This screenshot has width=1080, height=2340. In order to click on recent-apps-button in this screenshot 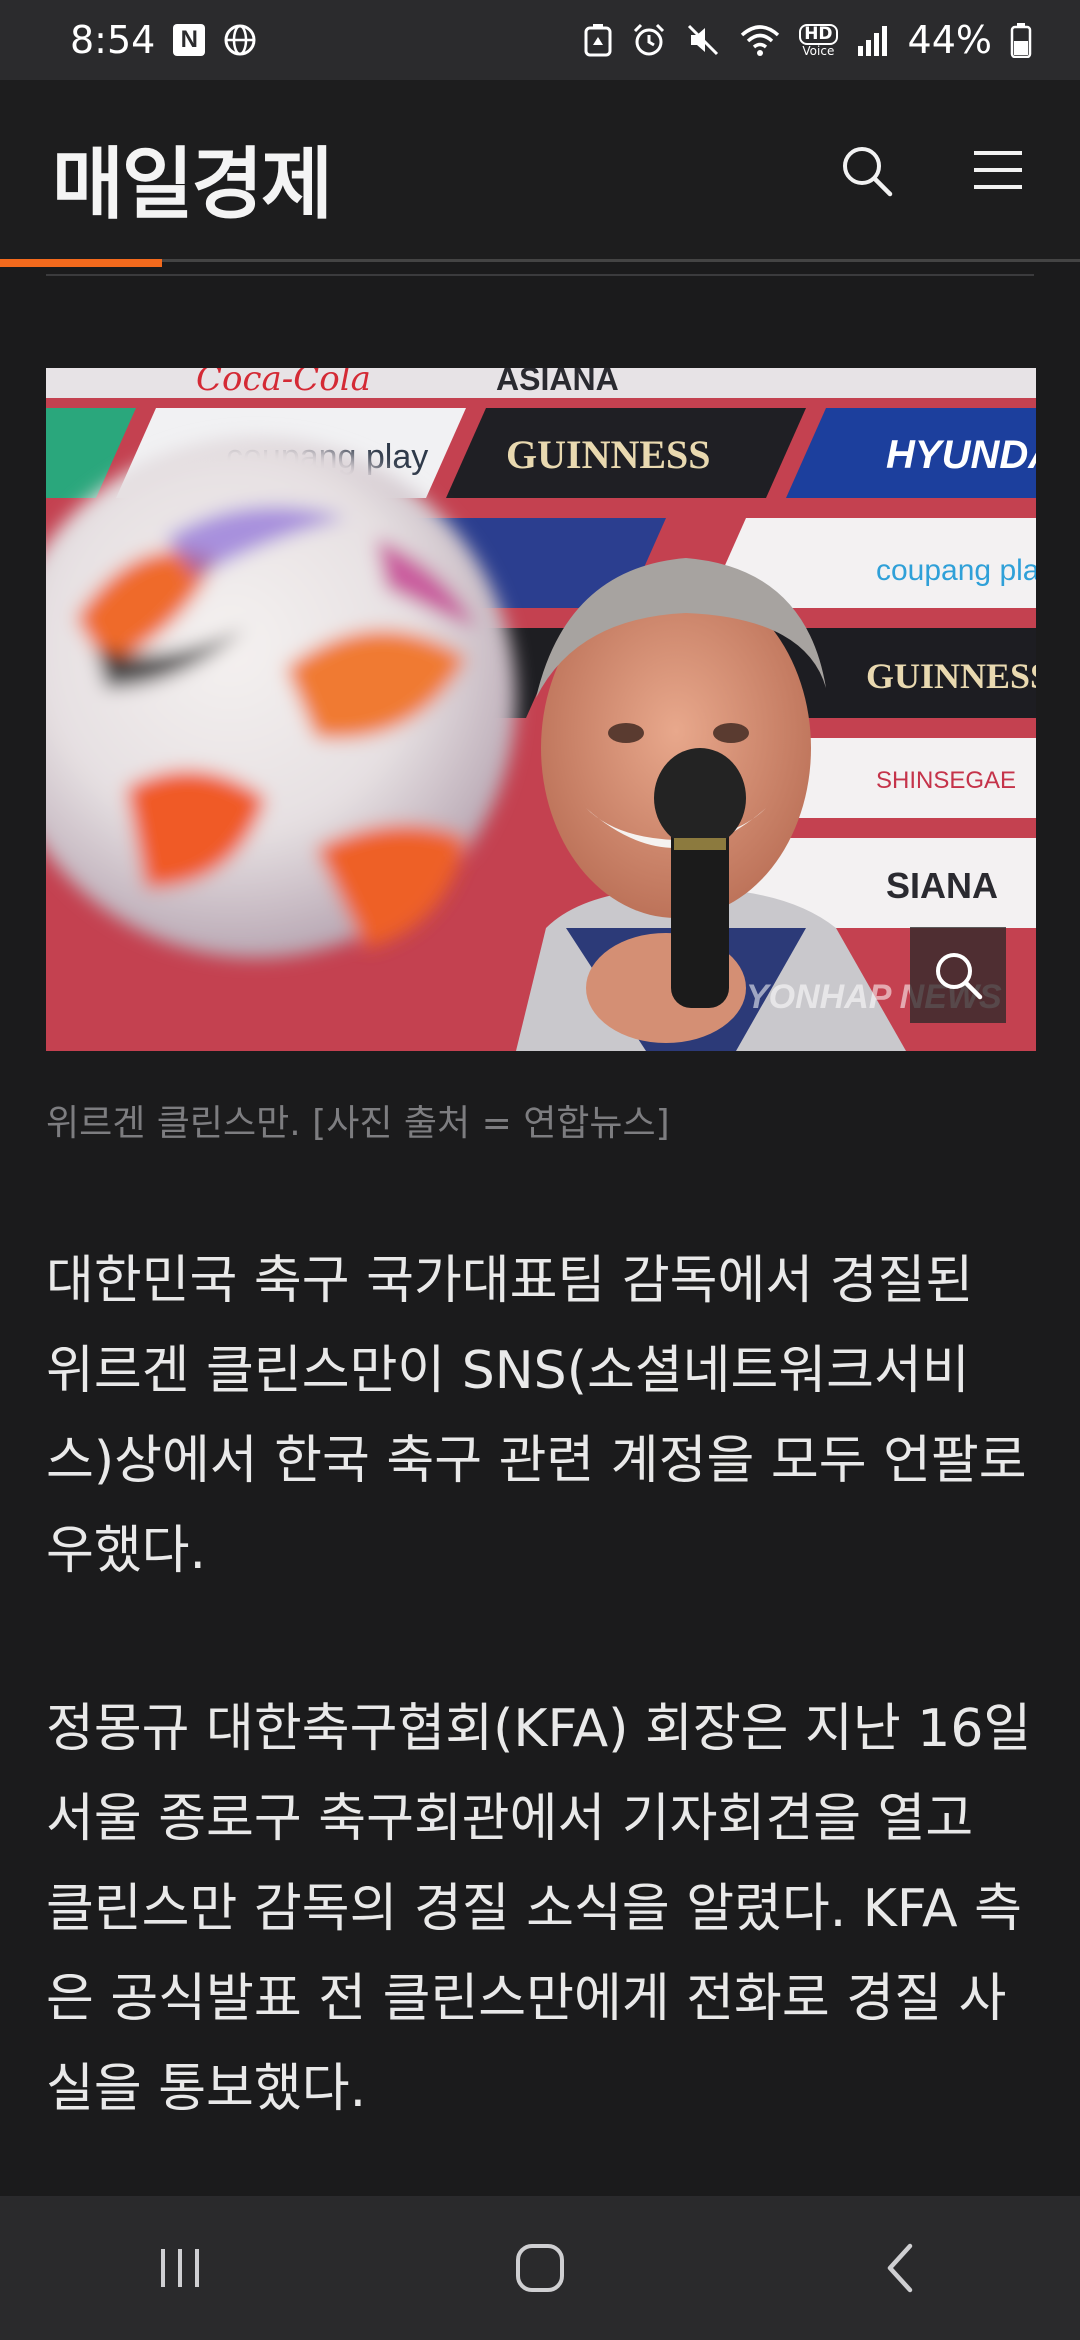, I will do `click(180, 2268)`.